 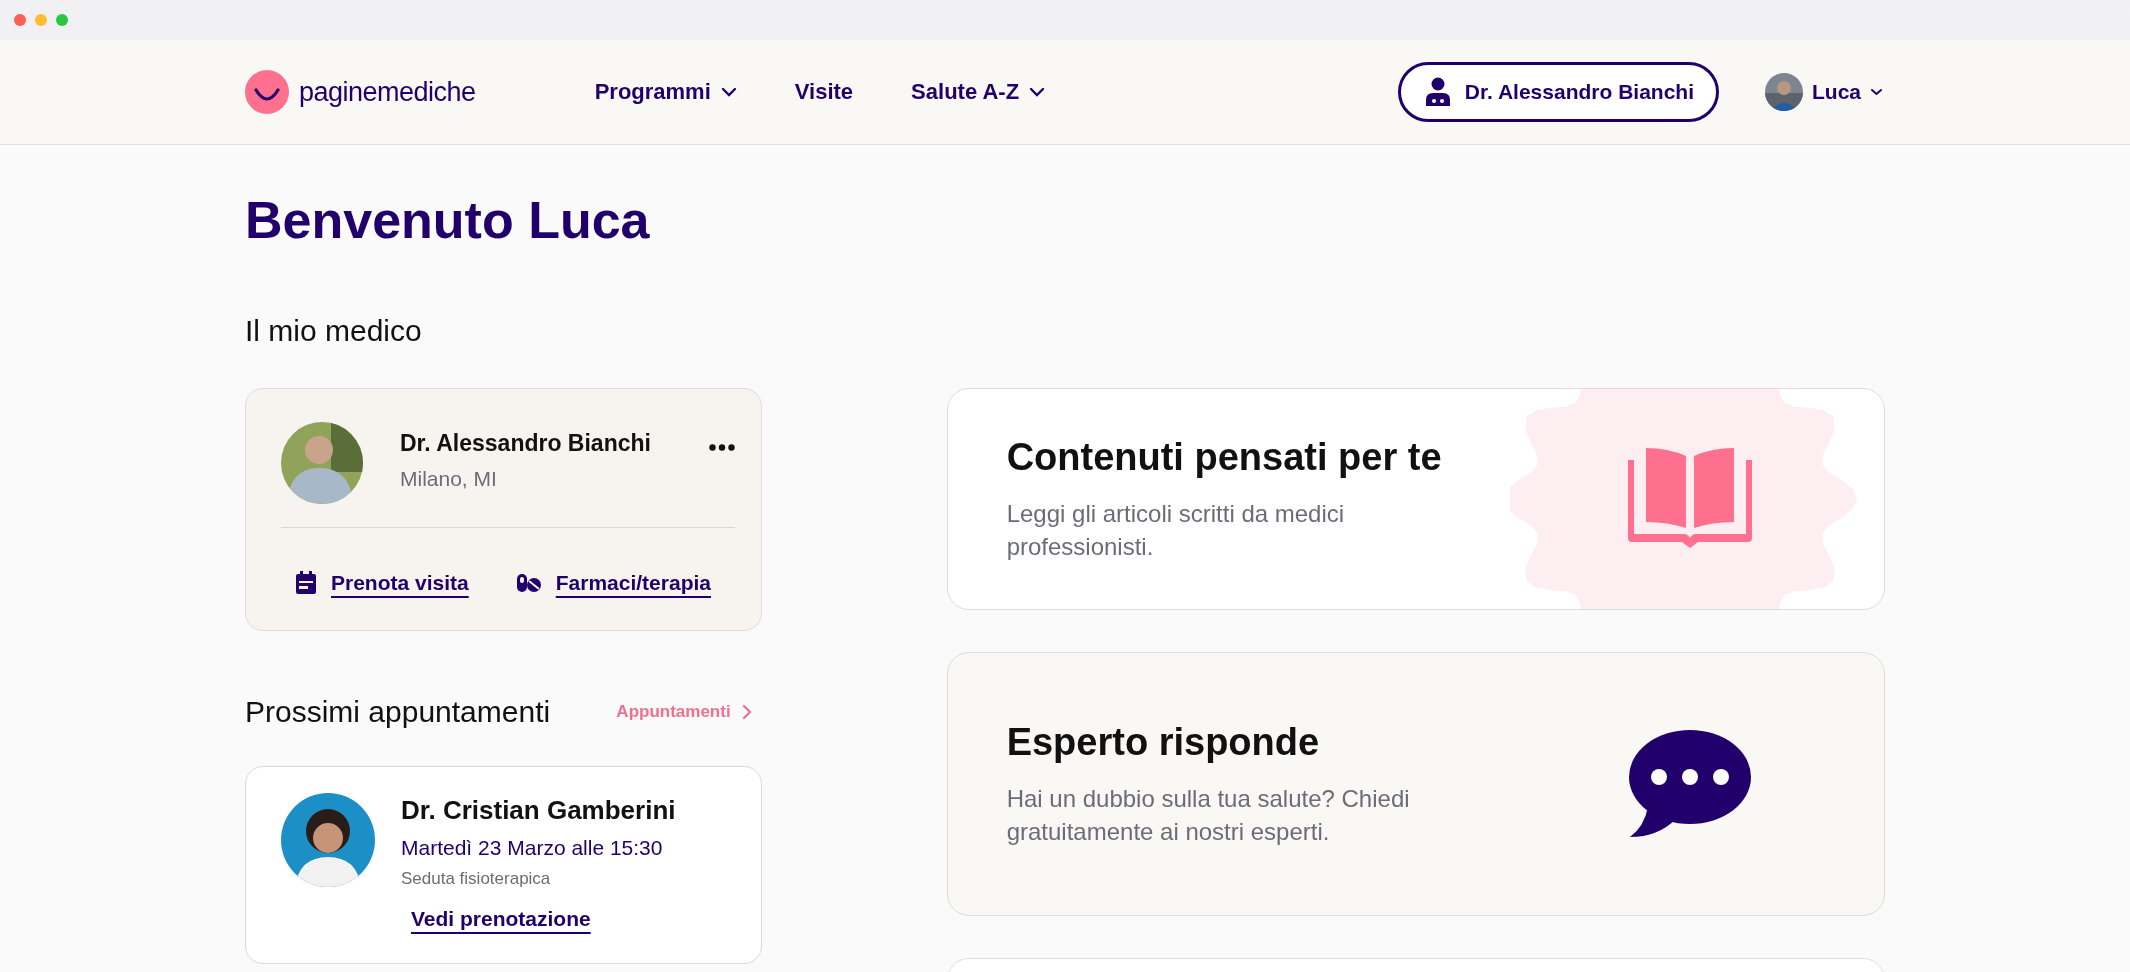 I want to click on doctor-name: Dr. Alessandro Bianchi, so click(x=526, y=443).